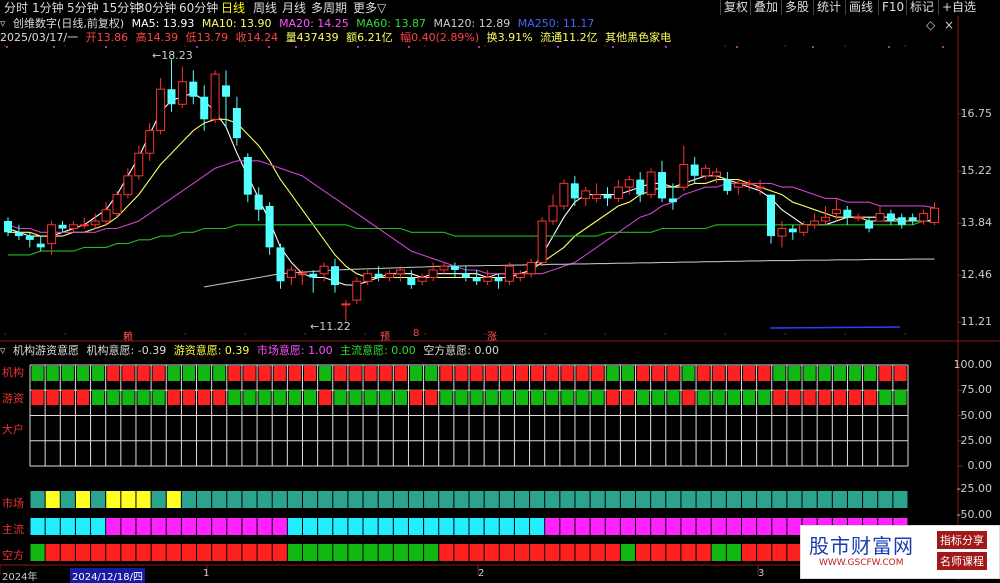 The height and width of the screenshot is (583, 1000). I want to click on period-tab-1: 1分钟, so click(48, 8).